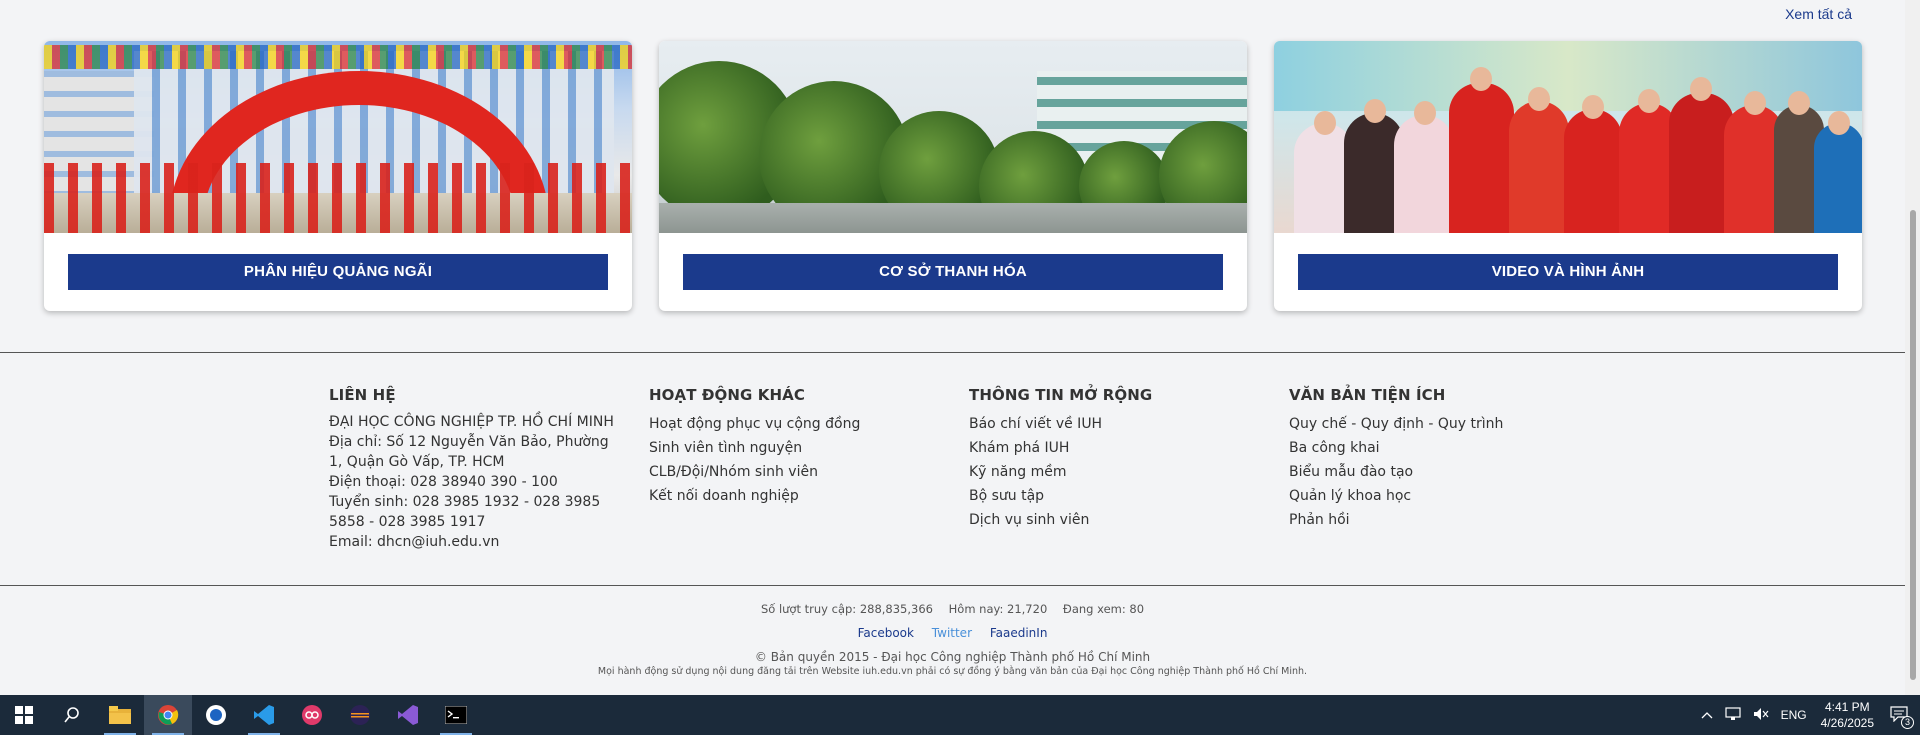 This screenshot has height=735, width=1920. Describe the element at coordinates (1818, 14) in the screenshot. I see `see-all-link: Xem tất cả` at that location.